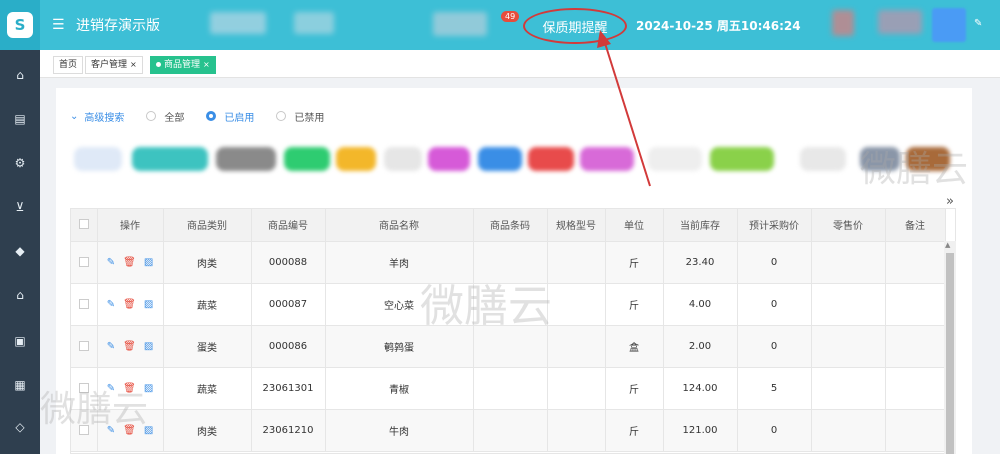 Image resolution: width=1000 pixels, height=454 pixels. I want to click on home-icon: ⌂, so click(20, 75).